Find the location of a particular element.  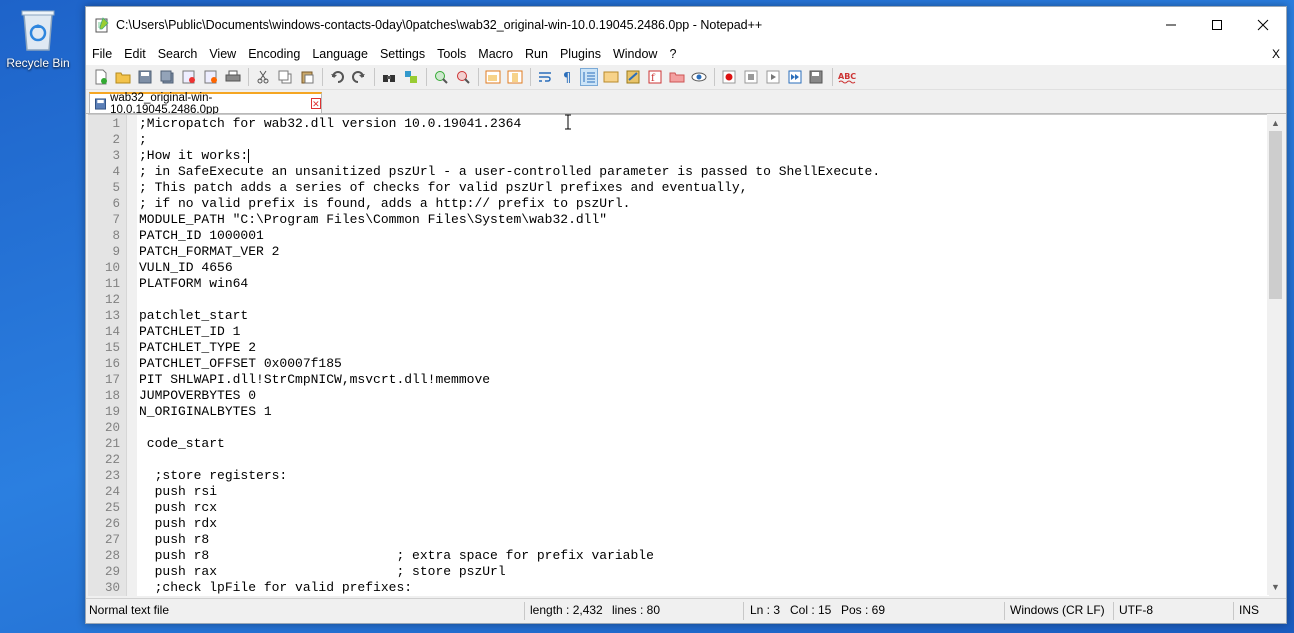

user-lang-button is located at coordinates (611, 77).